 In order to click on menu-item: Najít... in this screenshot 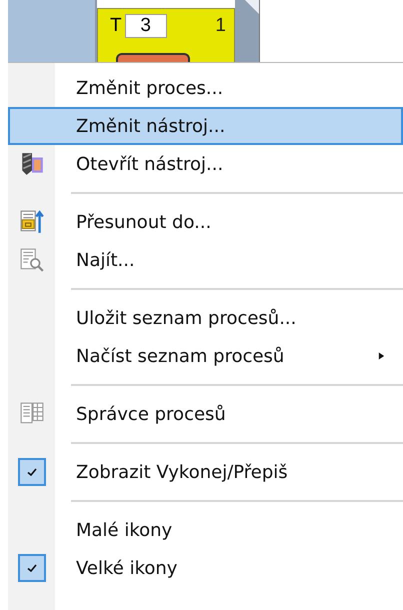, I will do `click(205, 260)`.